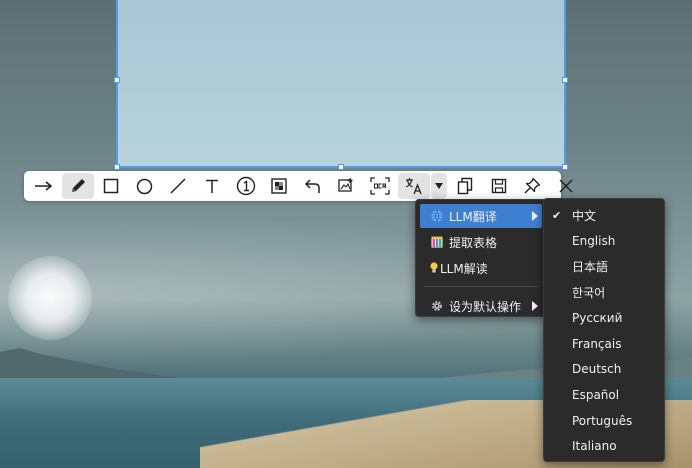 The height and width of the screenshot is (468, 692). What do you see at coordinates (594, 446) in the screenshot?
I see `language-label: Italiano` at bounding box center [594, 446].